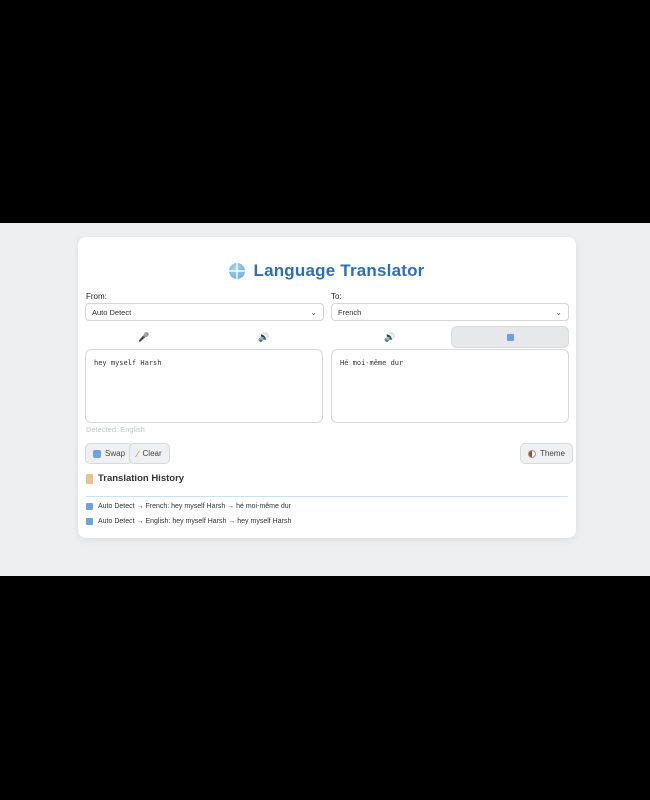 This screenshot has width=650, height=800. I want to click on theme-label: Theme, so click(552, 453).